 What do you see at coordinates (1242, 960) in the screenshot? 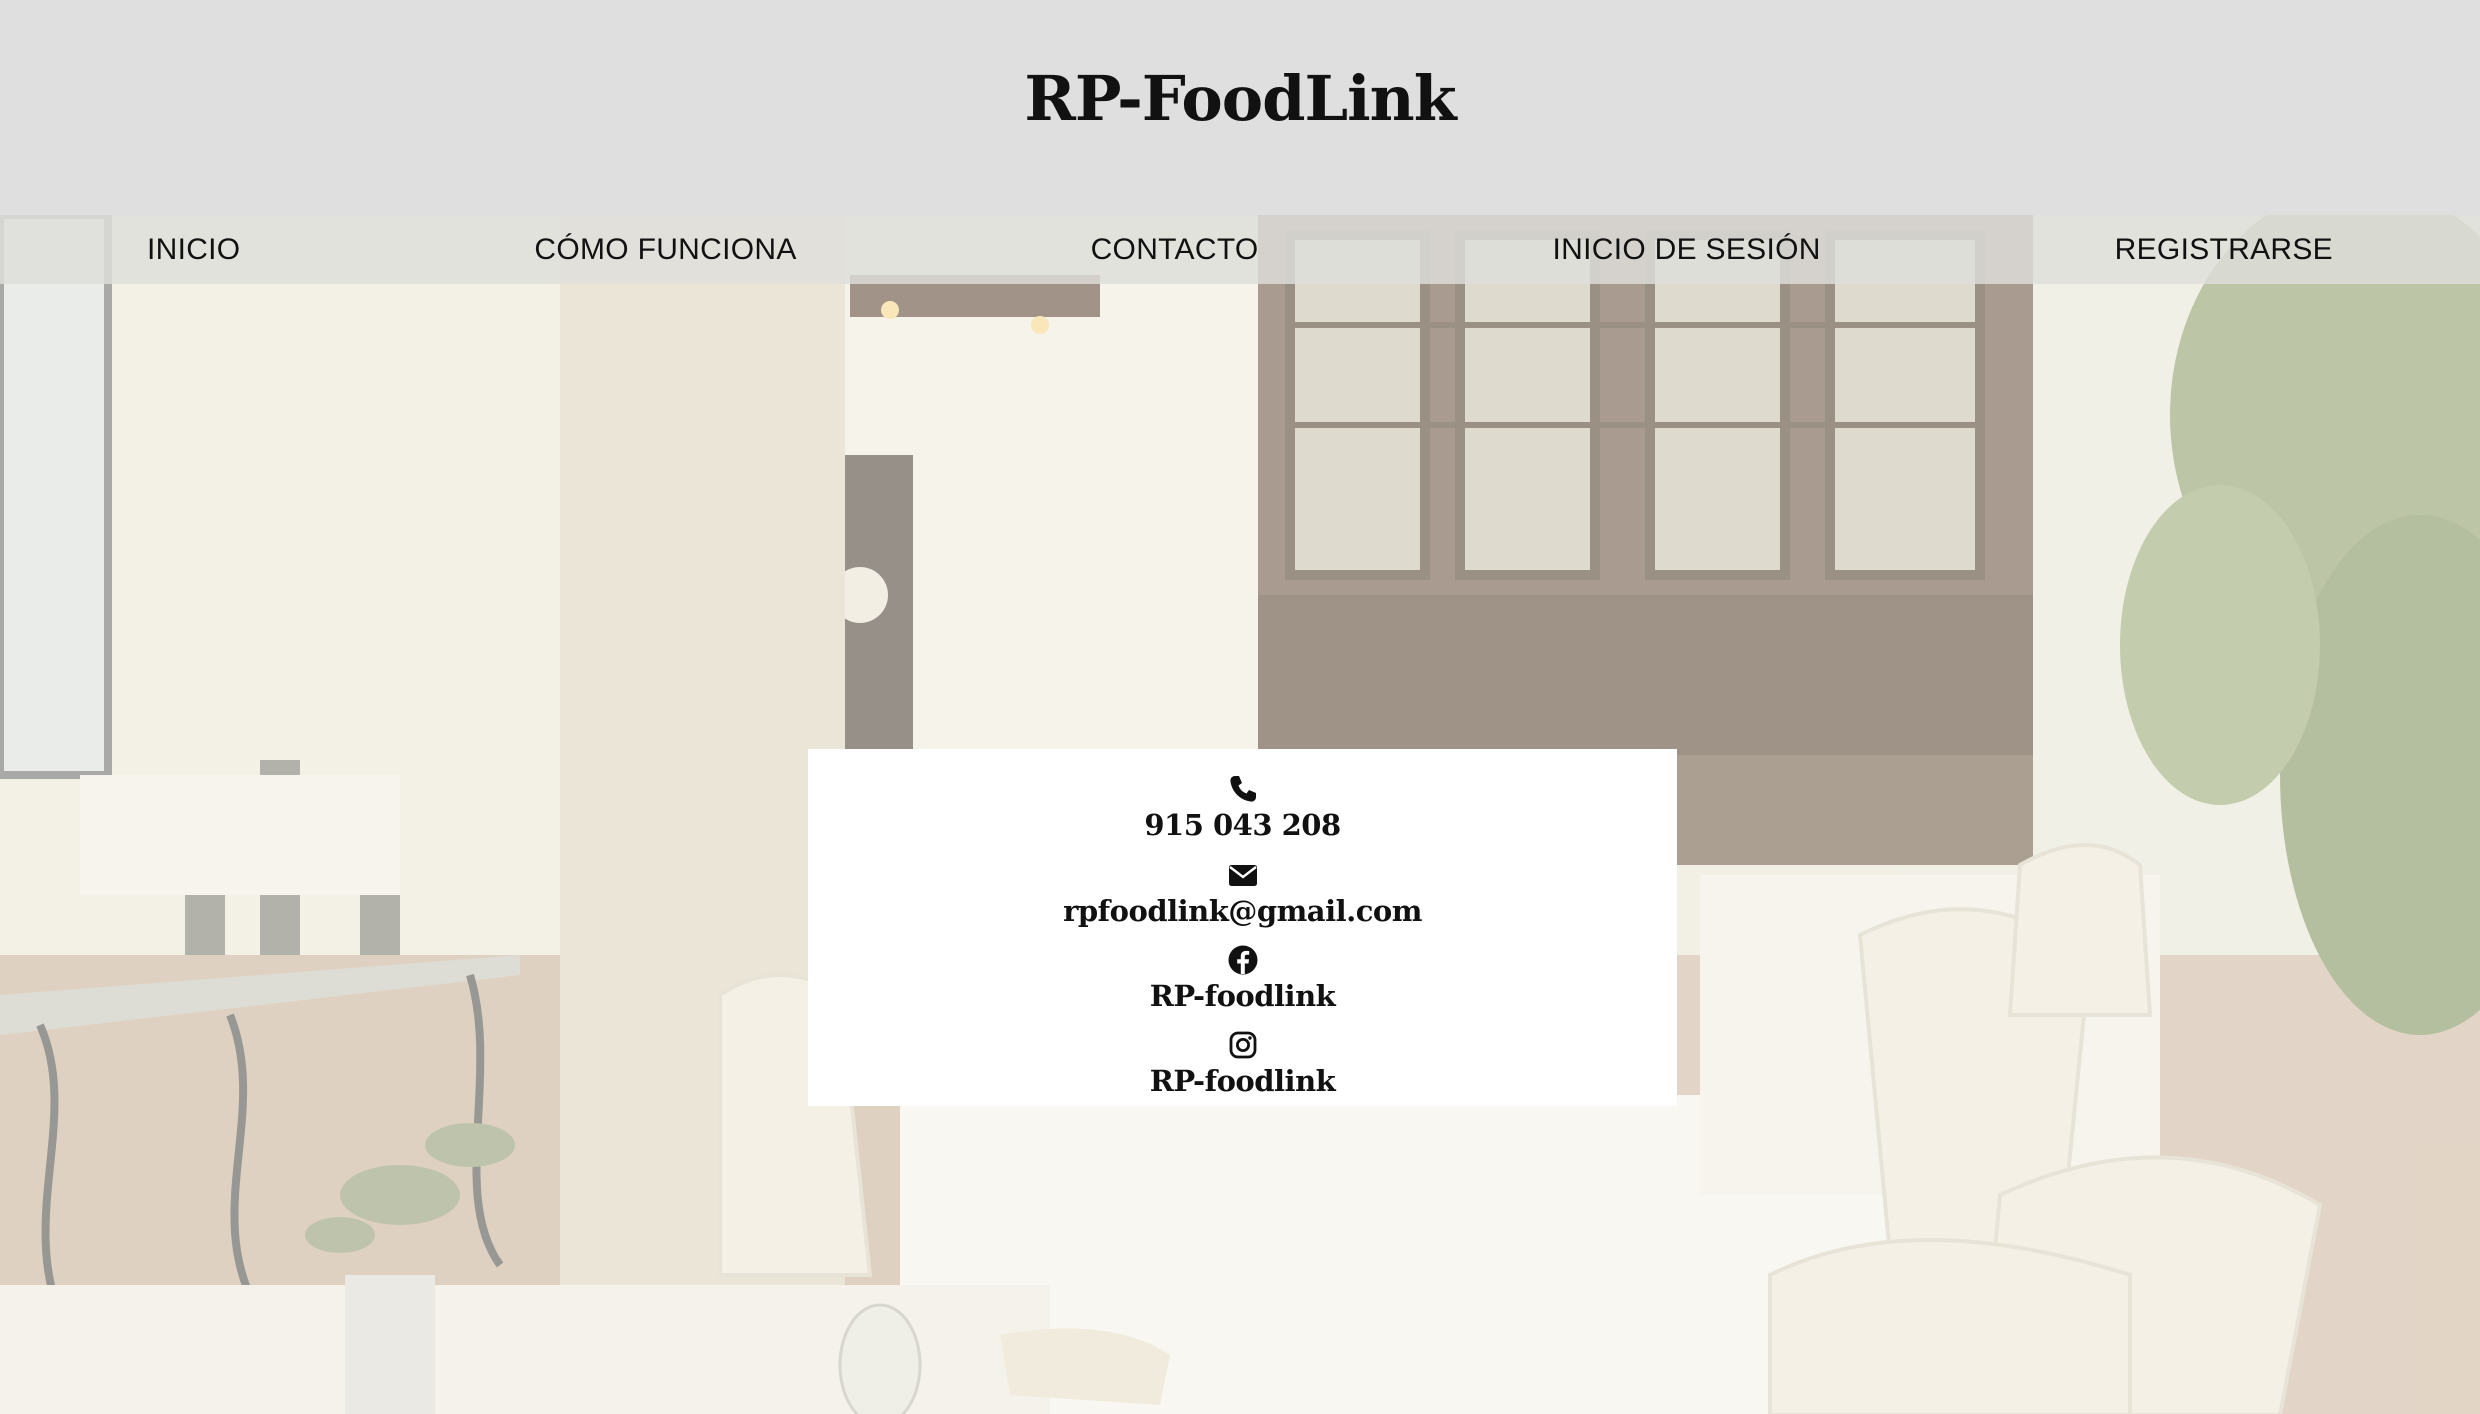
I see `facebook-icon` at bounding box center [1242, 960].